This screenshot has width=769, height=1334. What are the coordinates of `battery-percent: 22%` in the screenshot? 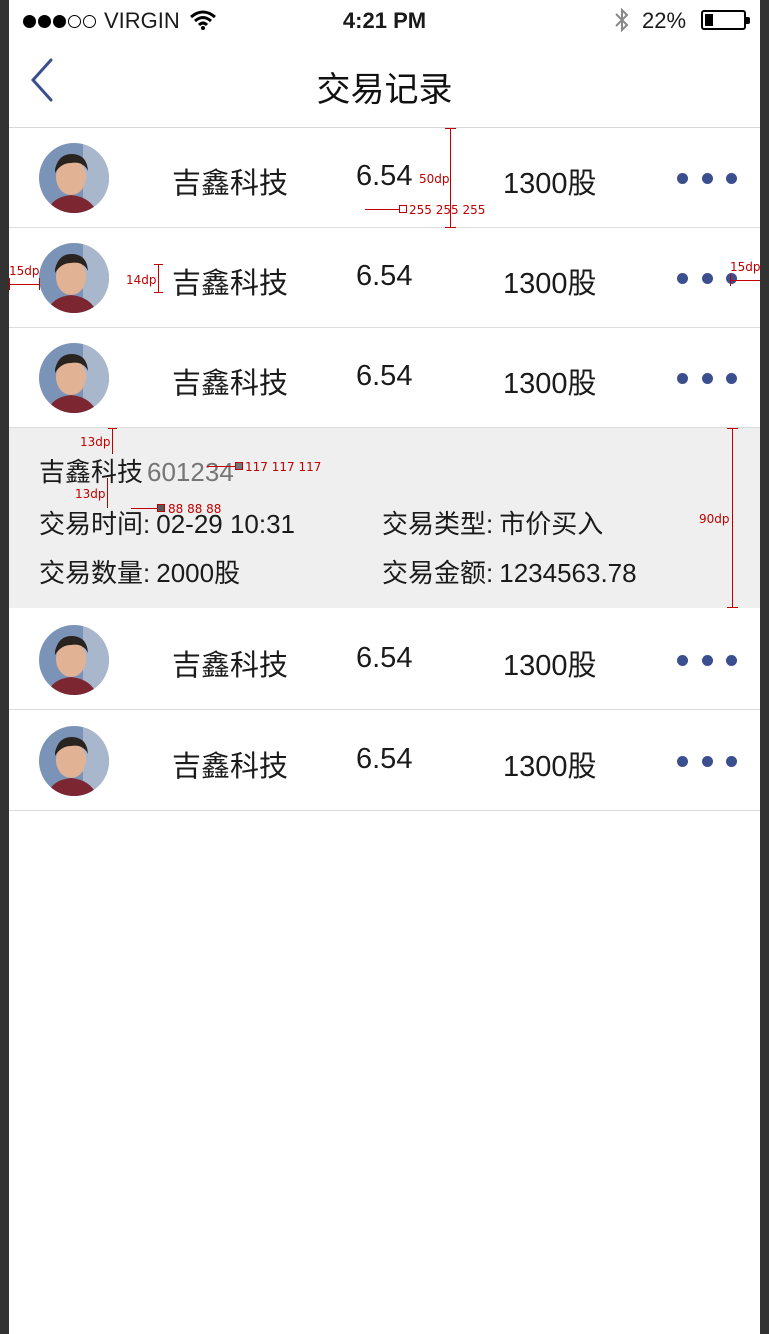 It's located at (664, 20).